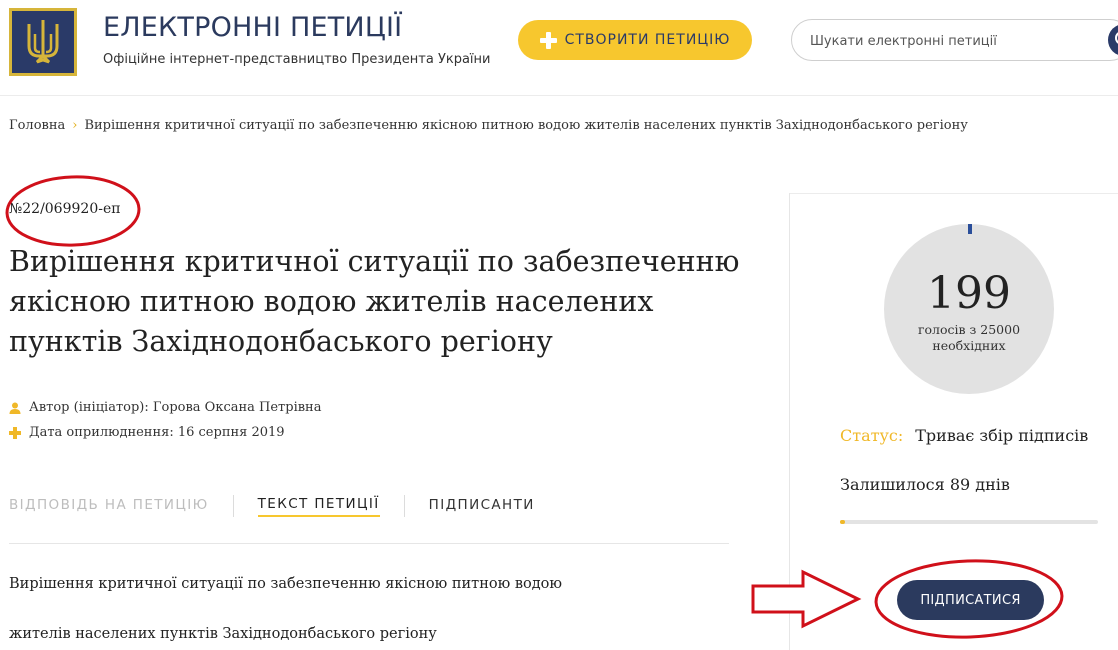  I want to click on search-input, so click(955, 41).